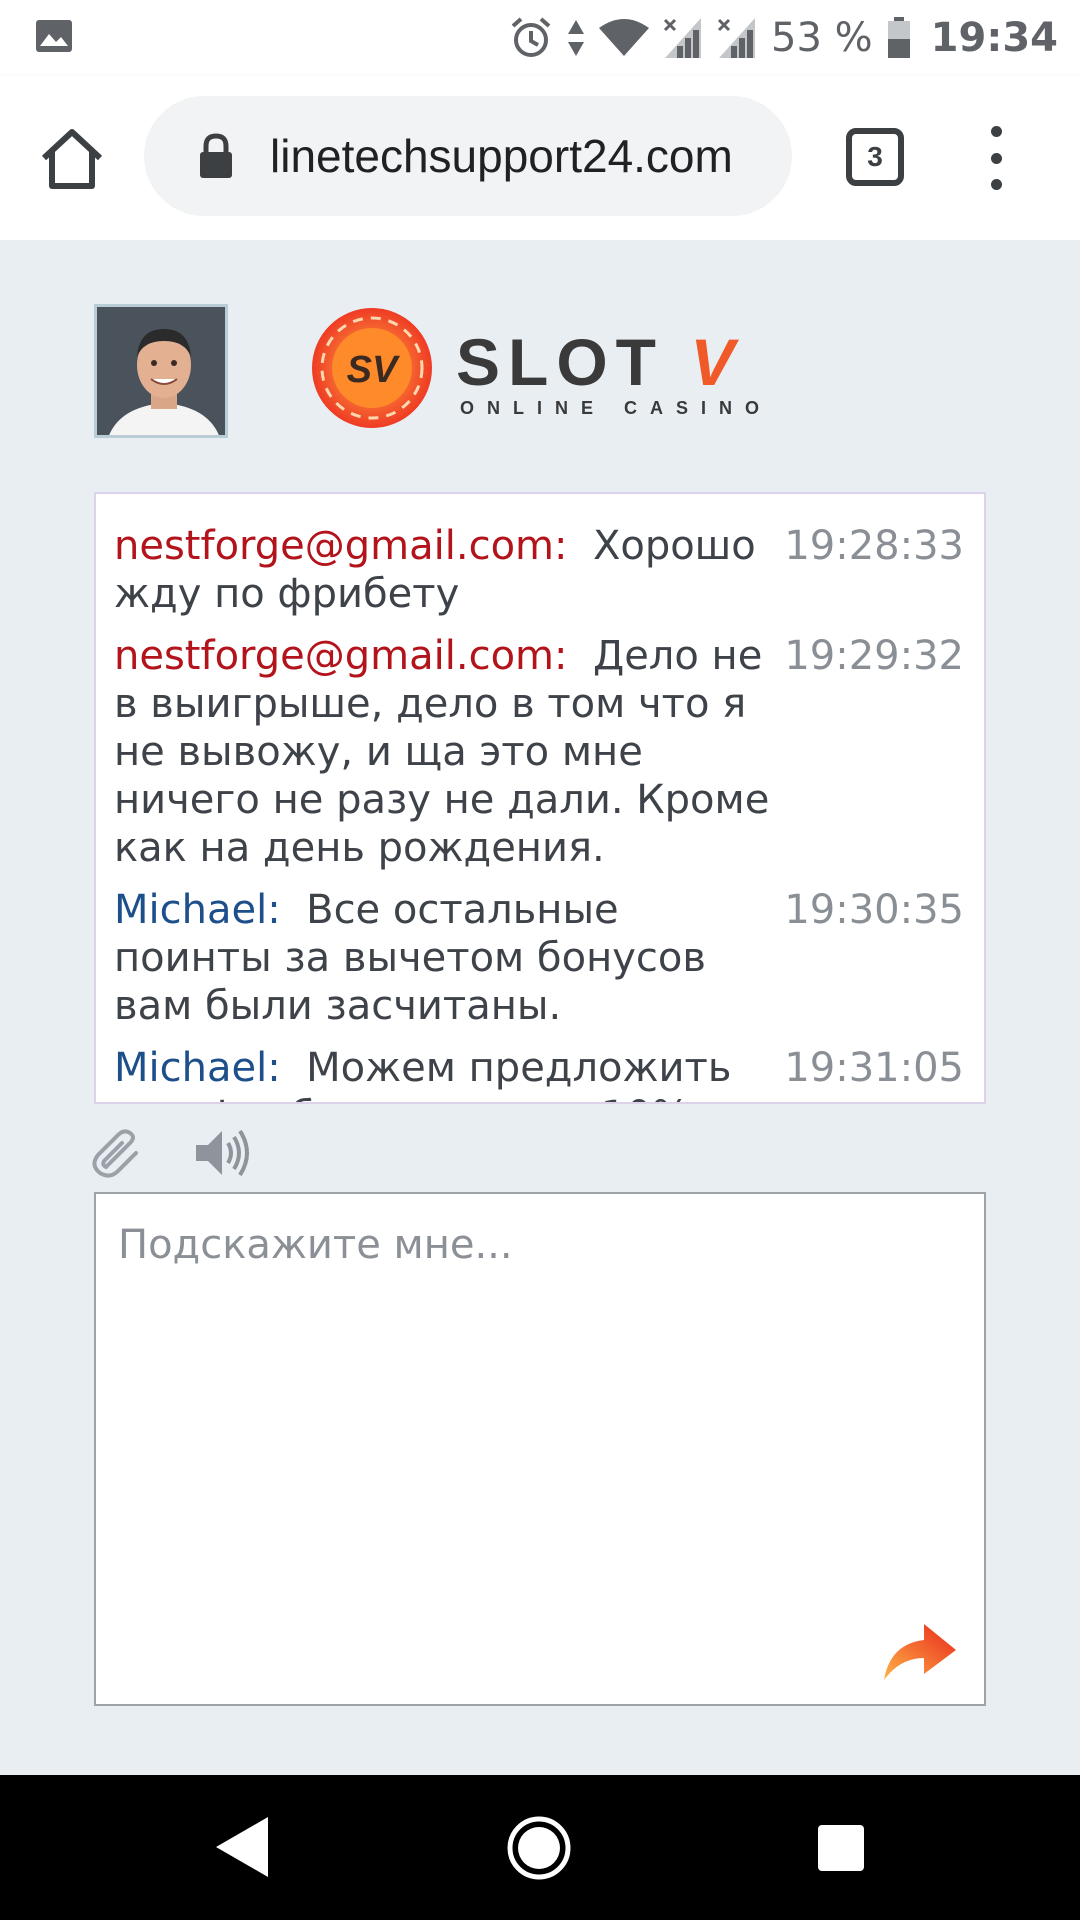 The image size is (1080, 1920). What do you see at coordinates (118, 1153) in the screenshot?
I see `paperclip-icon` at bounding box center [118, 1153].